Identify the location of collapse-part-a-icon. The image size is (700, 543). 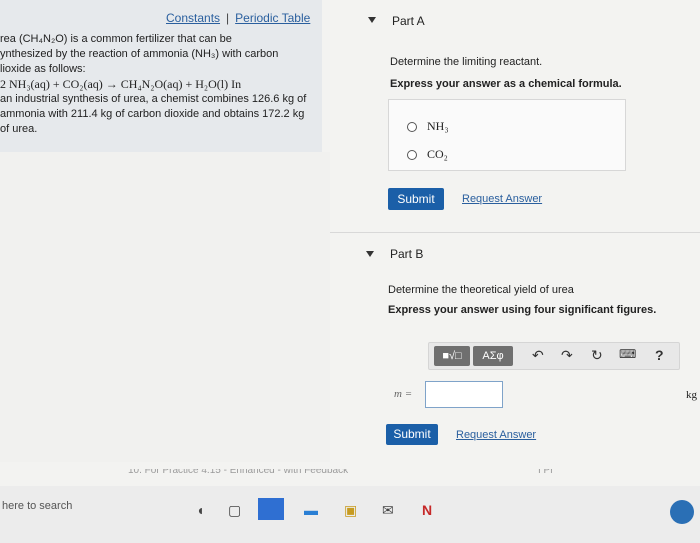
(372, 20).